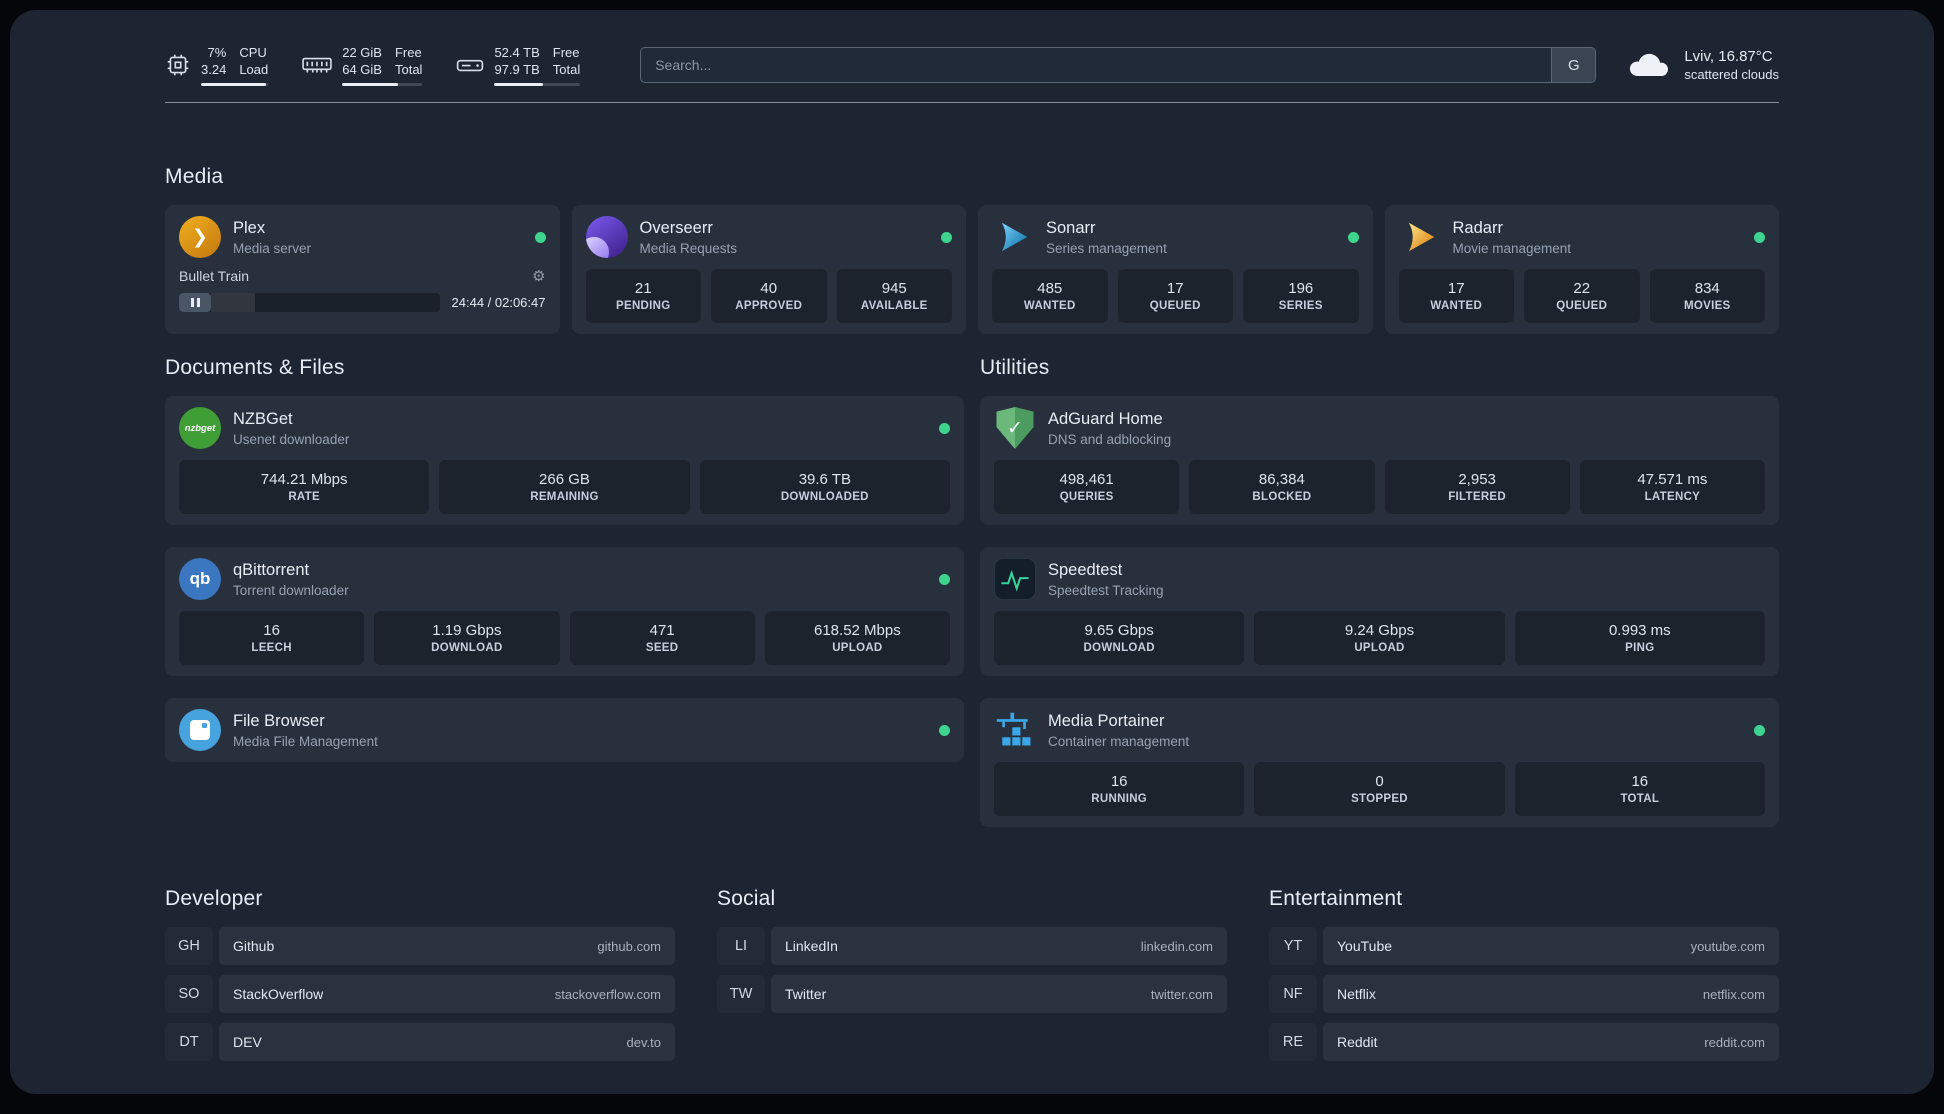 This screenshot has width=1944, height=1114. Describe the element at coordinates (769, 288) in the screenshot. I see `stat-value: 40` at that location.